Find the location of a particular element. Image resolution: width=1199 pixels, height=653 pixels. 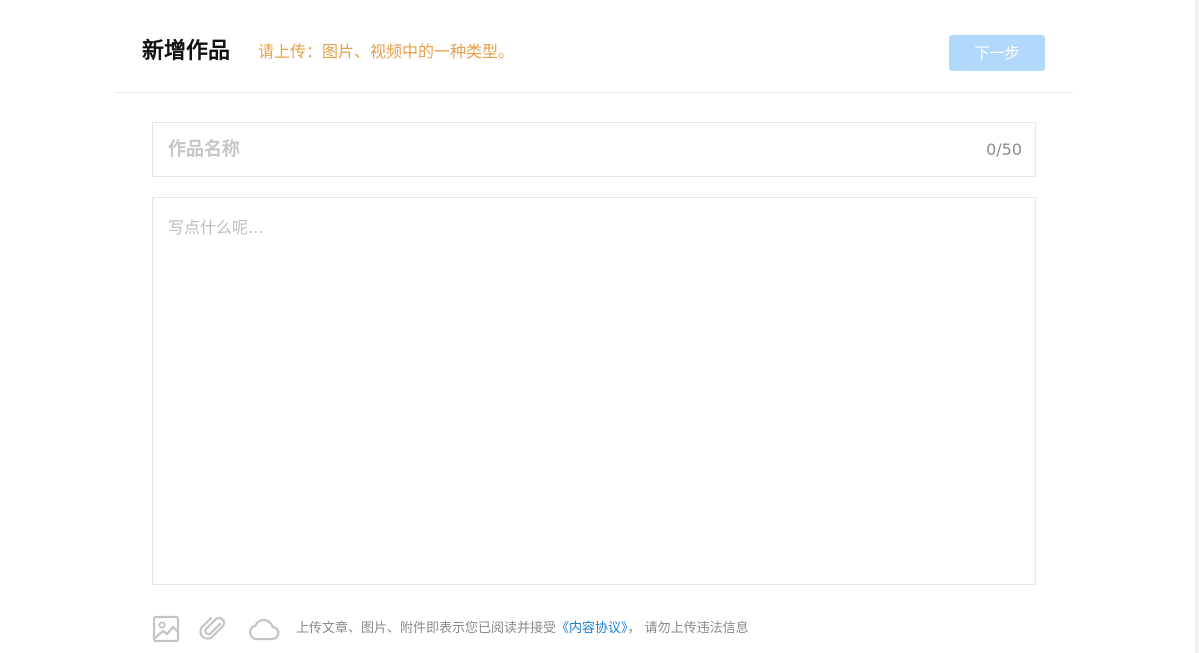

upload-type-hint: 请上传：图片、视频中的一种类型。 is located at coordinates (386, 51).